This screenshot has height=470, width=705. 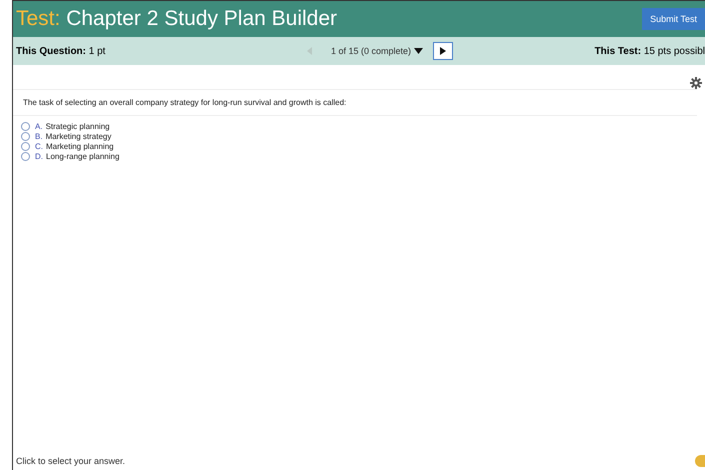 What do you see at coordinates (673, 19) in the screenshot?
I see `submit-test-button: Submit Test` at bounding box center [673, 19].